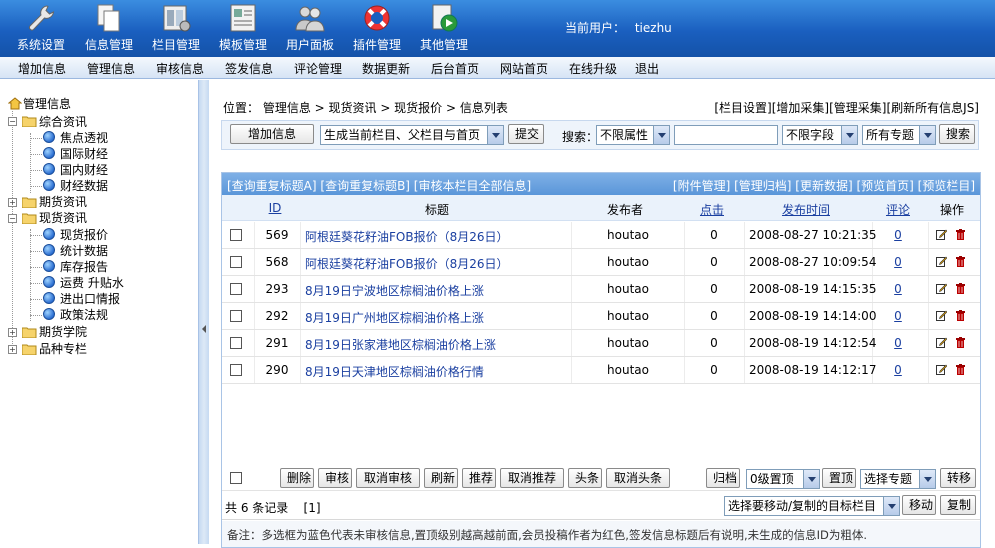  I want to click on add-info-button: 增加信息, so click(272, 134).